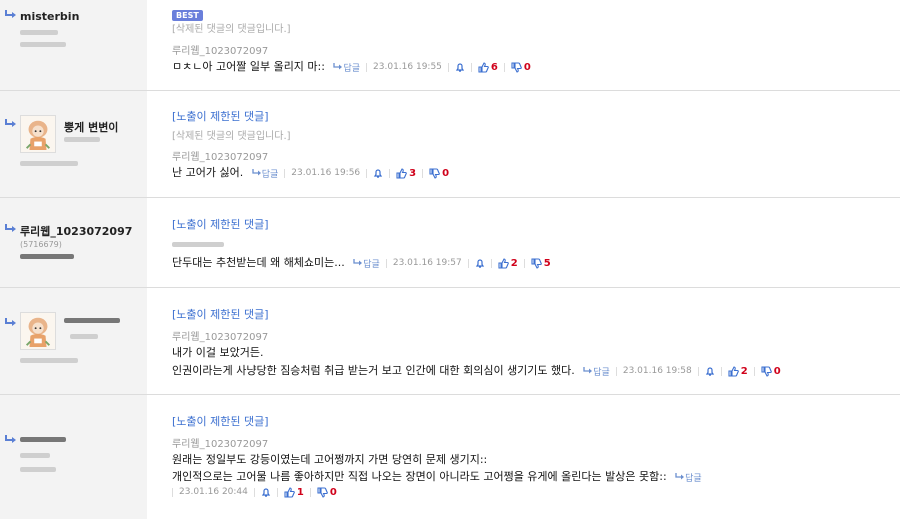 The image size is (900, 519). I want to click on comment-sidebar: 뿡게 변변이, so click(73, 144).